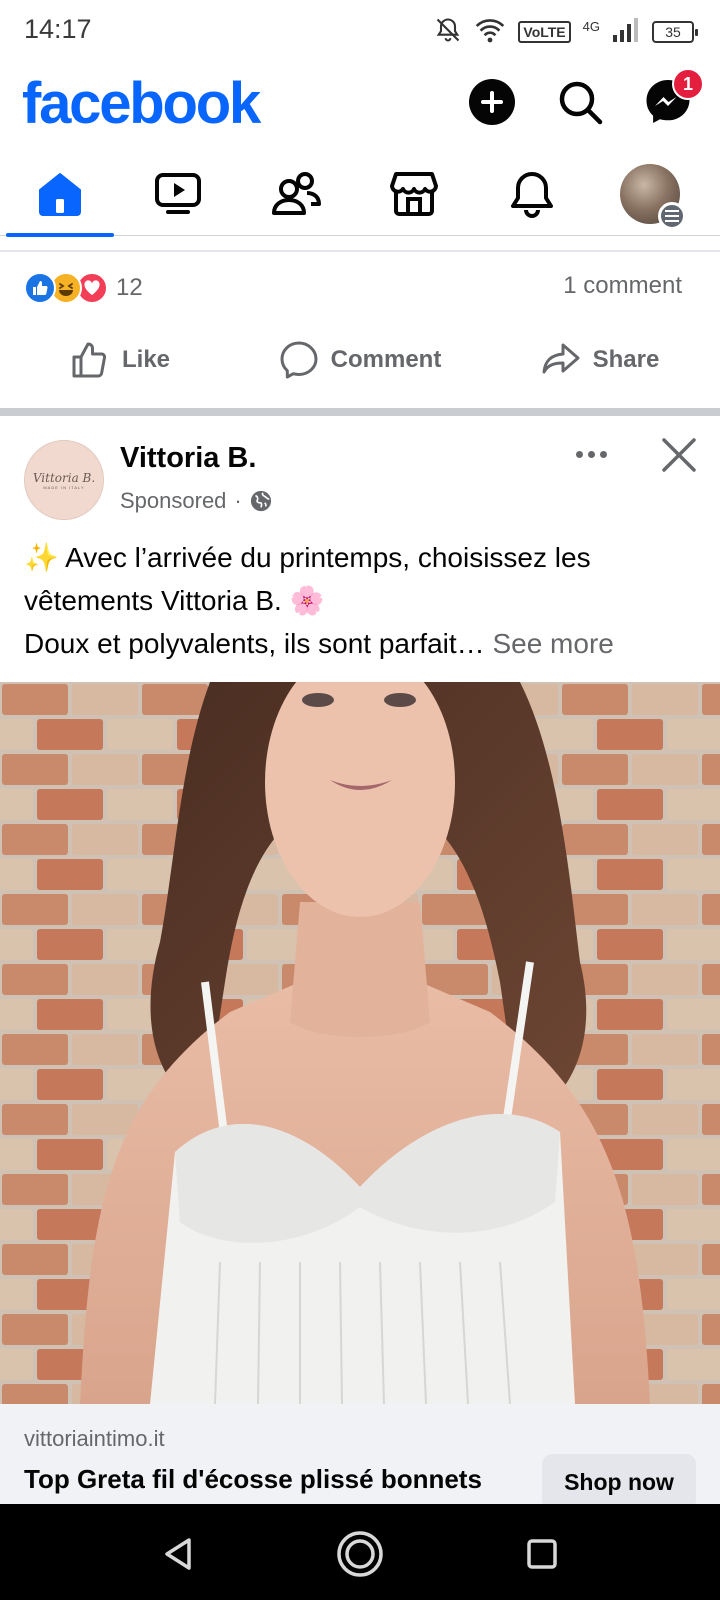 The width and height of the screenshot is (720, 1600). Describe the element at coordinates (188, 458) in the screenshot. I see `page-name: Vittoria B.` at that location.